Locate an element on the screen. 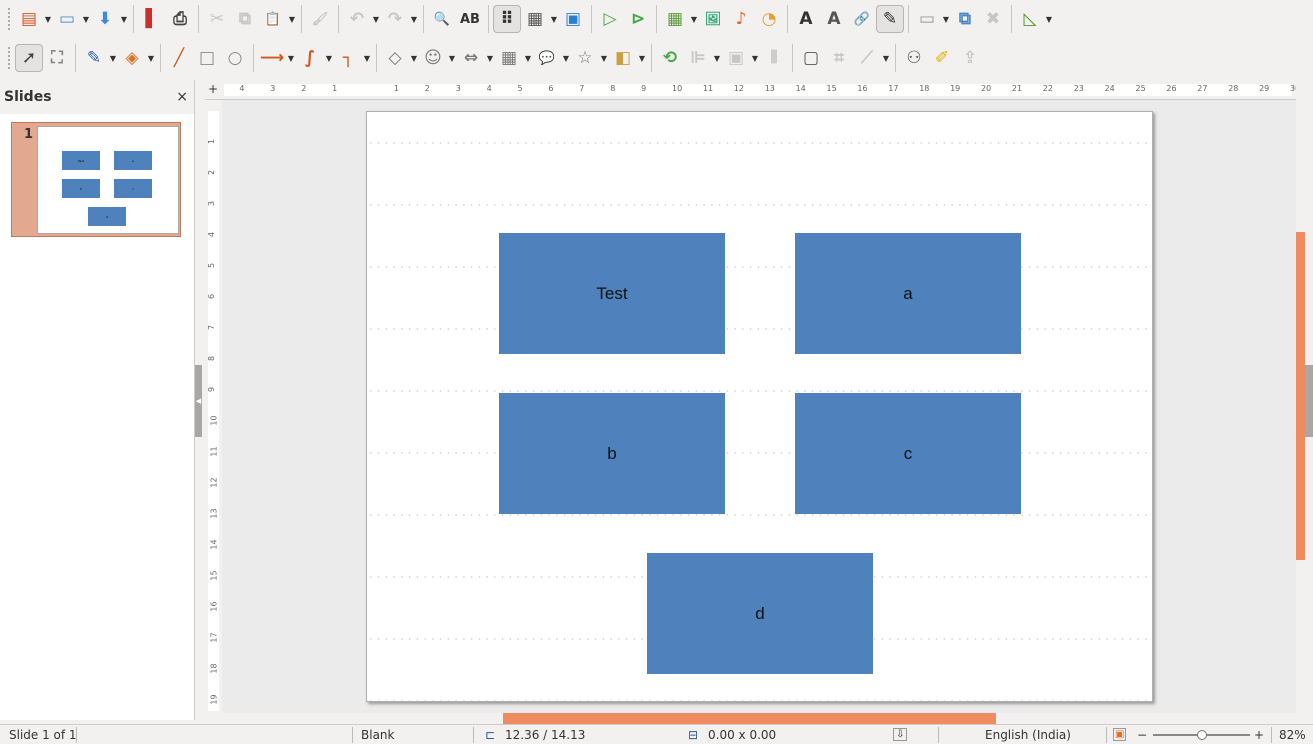  shape-c: c is located at coordinates (908, 453).